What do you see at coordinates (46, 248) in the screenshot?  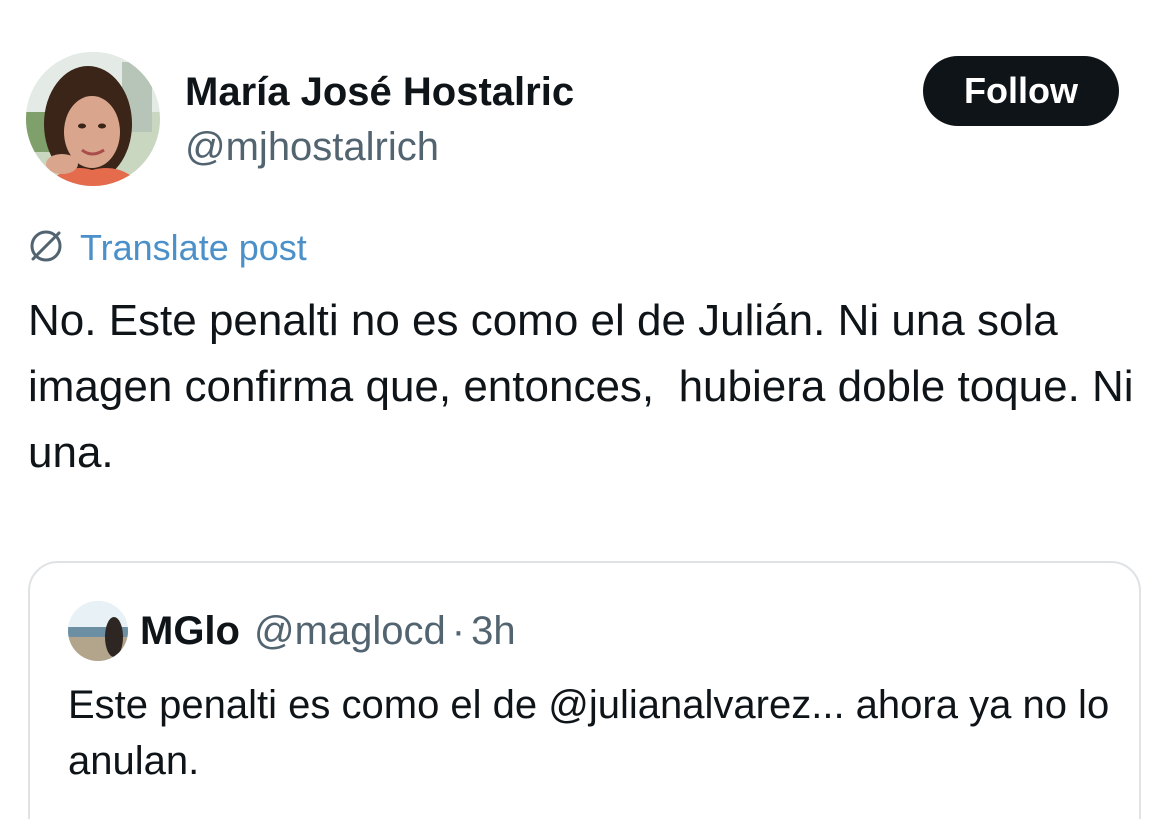 I see `translate-globe-icon` at bounding box center [46, 248].